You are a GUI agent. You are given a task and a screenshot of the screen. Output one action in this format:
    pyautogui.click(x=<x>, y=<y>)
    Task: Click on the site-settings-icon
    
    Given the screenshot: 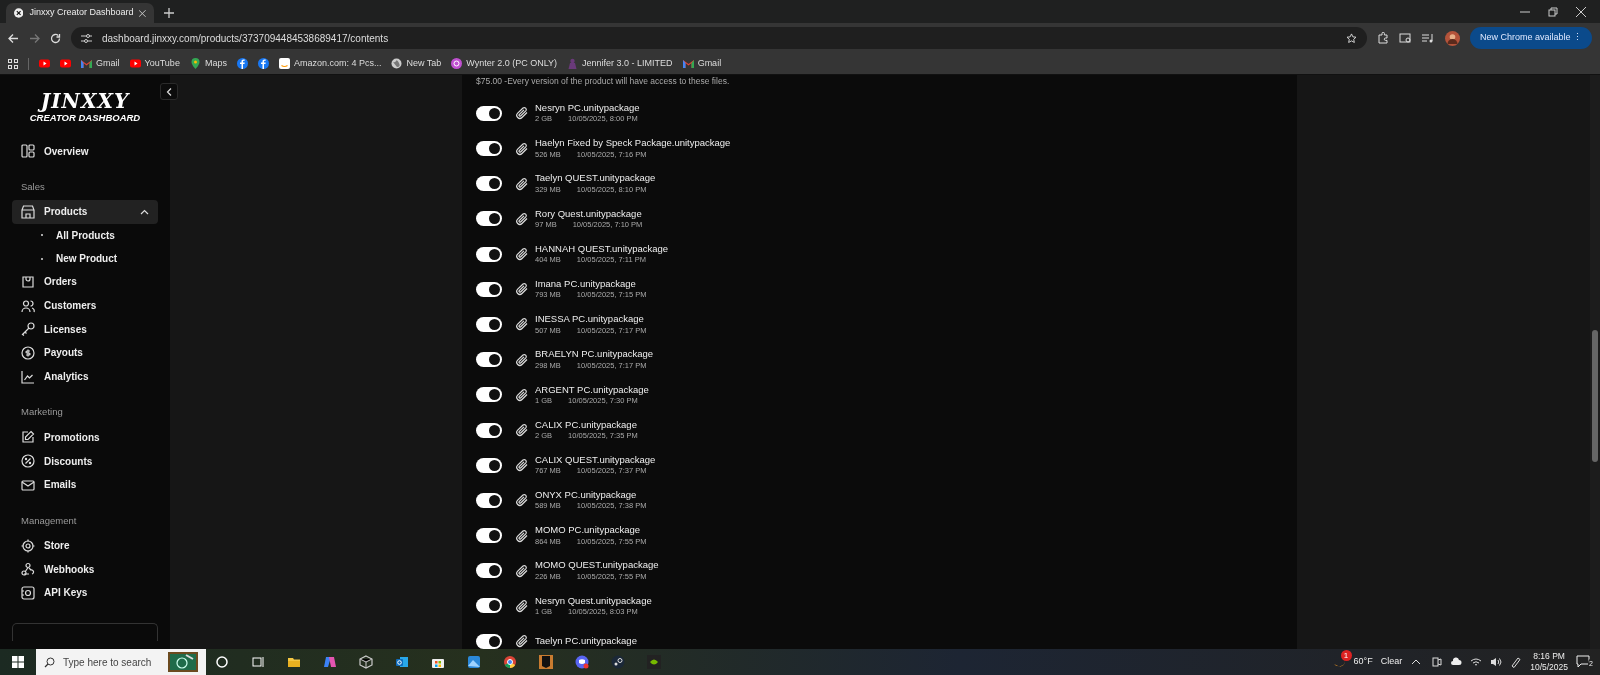 What is the action you would take?
    pyautogui.click(x=86, y=38)
    